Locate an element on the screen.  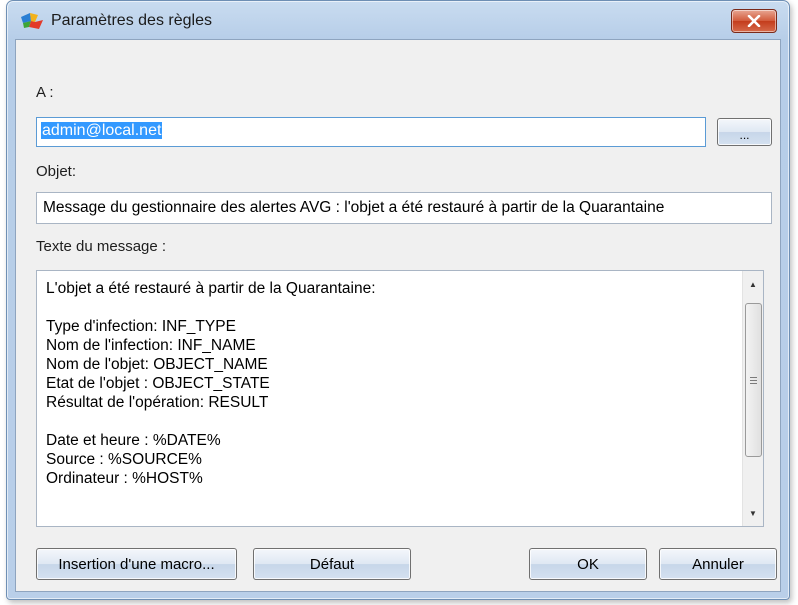
avg-logo-icon is located at coordinates (32, 21).